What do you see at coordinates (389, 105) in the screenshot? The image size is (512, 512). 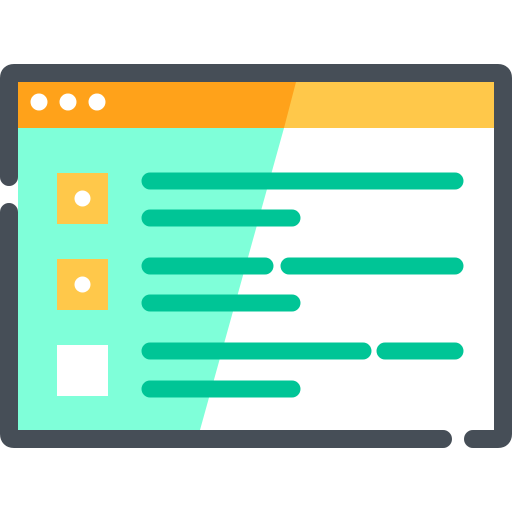 I see `titlebar-right-fill` at bounding box center [389, 105].